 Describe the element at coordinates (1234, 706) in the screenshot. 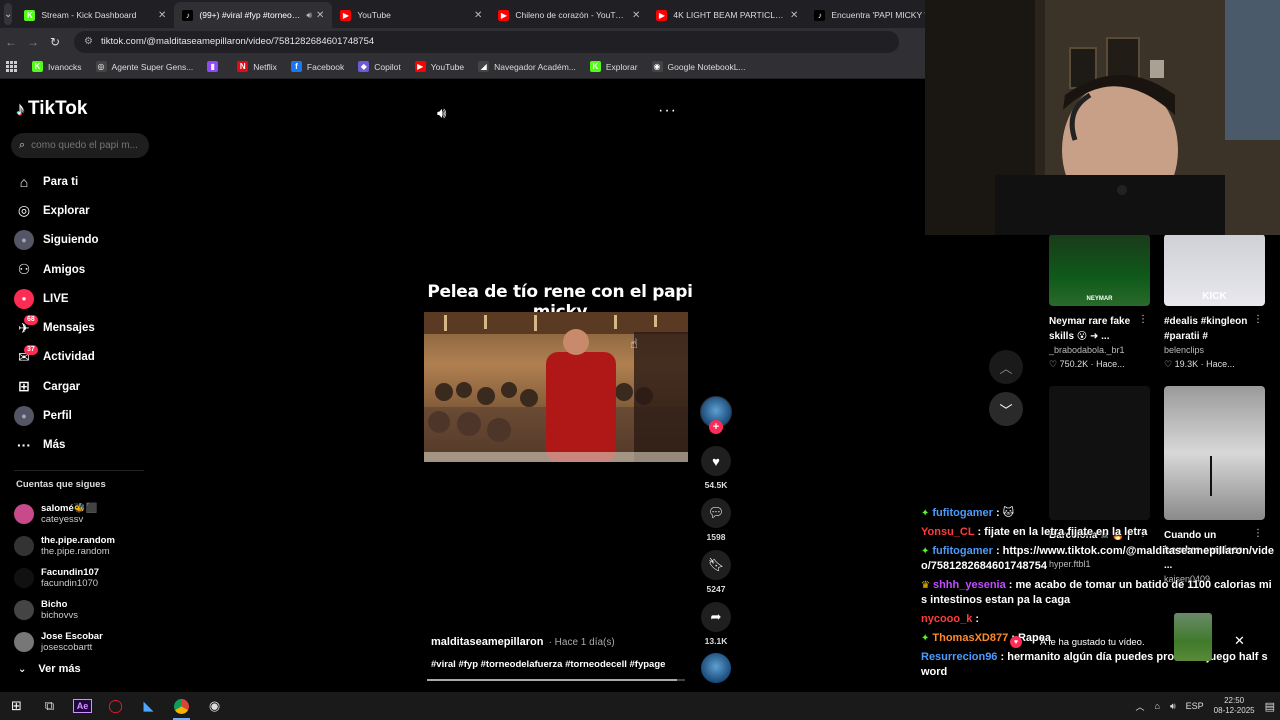

I see `clock: 22:50 08-12-2025` at that location.